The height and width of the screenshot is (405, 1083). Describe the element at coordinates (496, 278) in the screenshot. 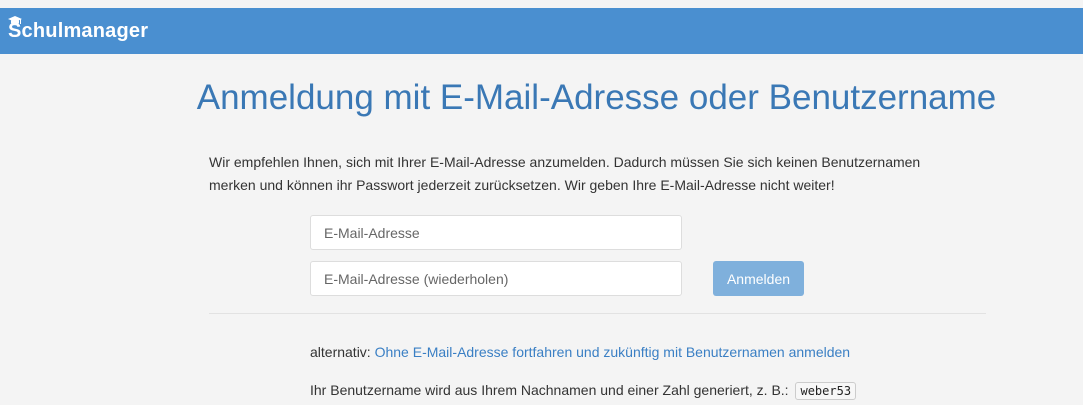

I see `email-repeat-field` at that location.